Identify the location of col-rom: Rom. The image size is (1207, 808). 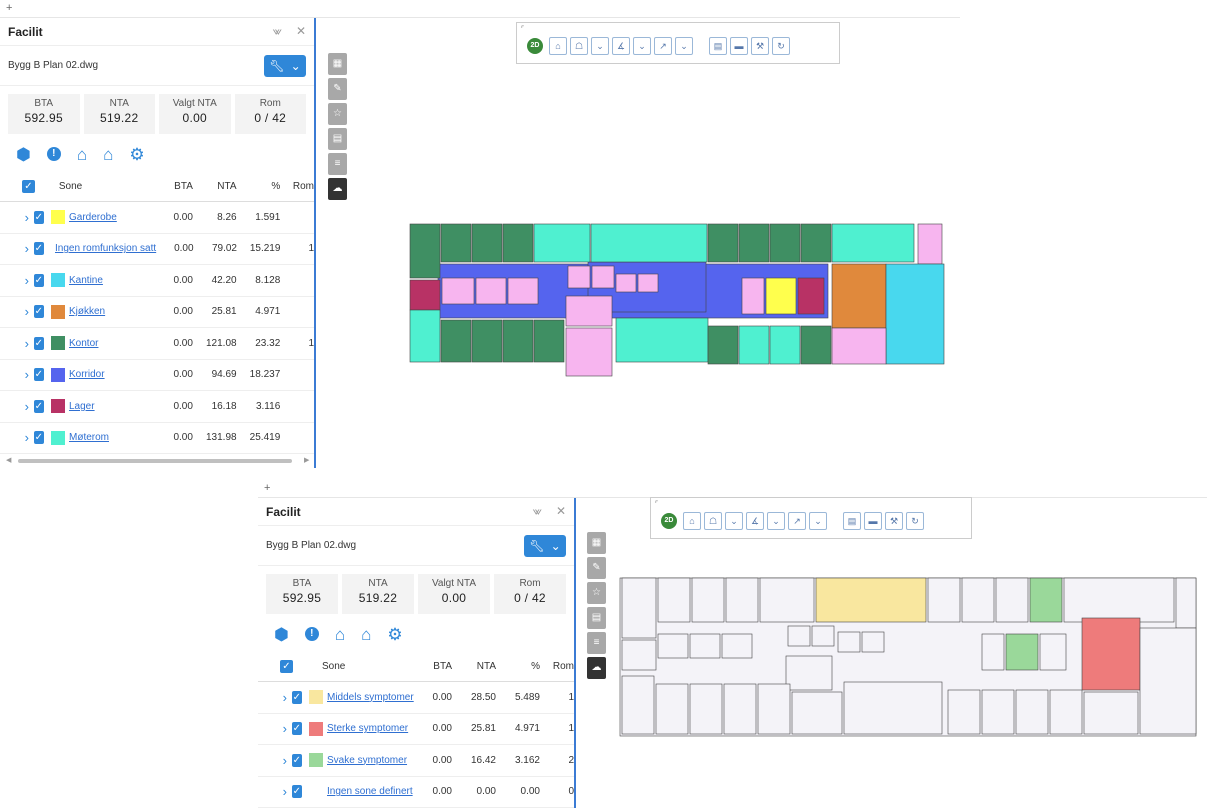
(297, 186).